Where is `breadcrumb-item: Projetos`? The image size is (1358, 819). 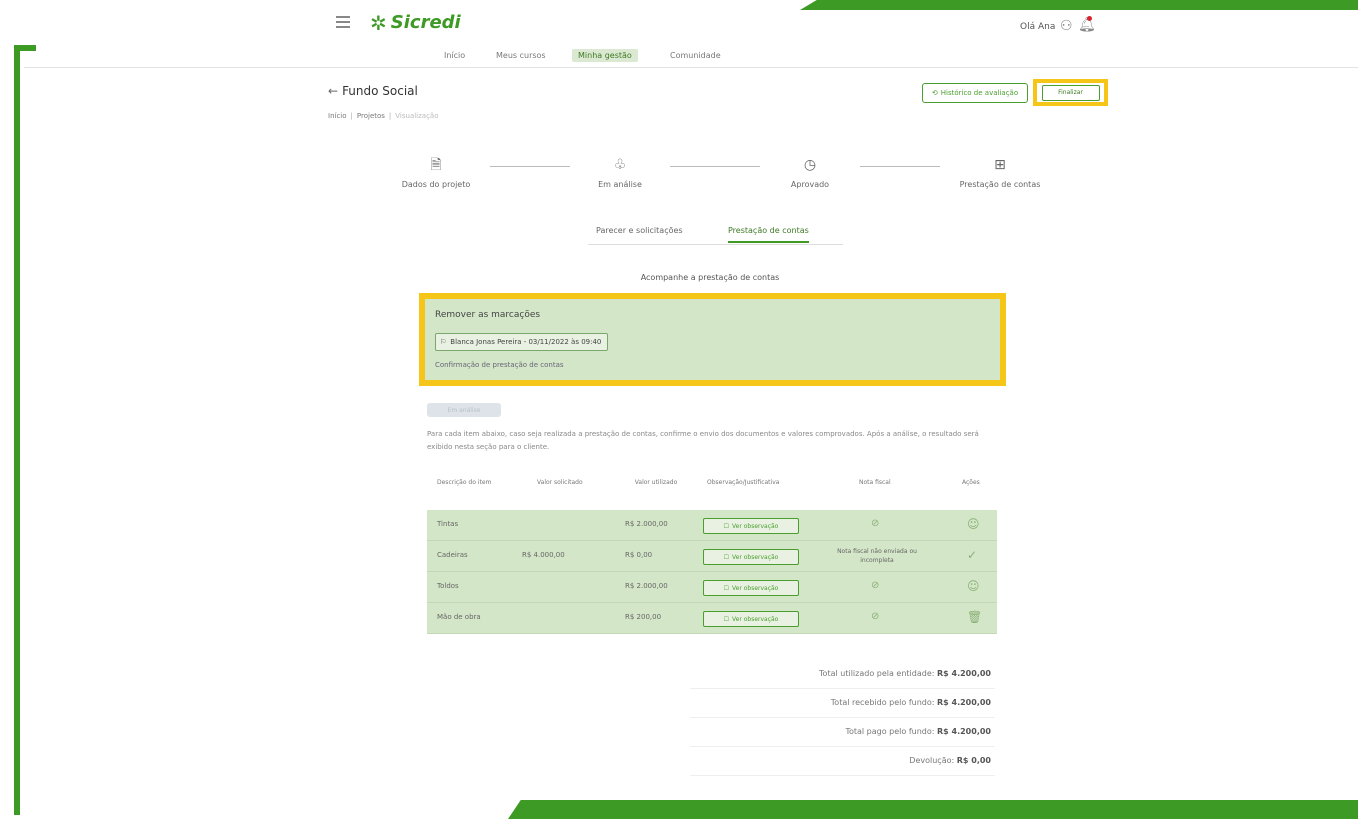 breadcrumb-item: Projetos is located at coordinates (371, 116).